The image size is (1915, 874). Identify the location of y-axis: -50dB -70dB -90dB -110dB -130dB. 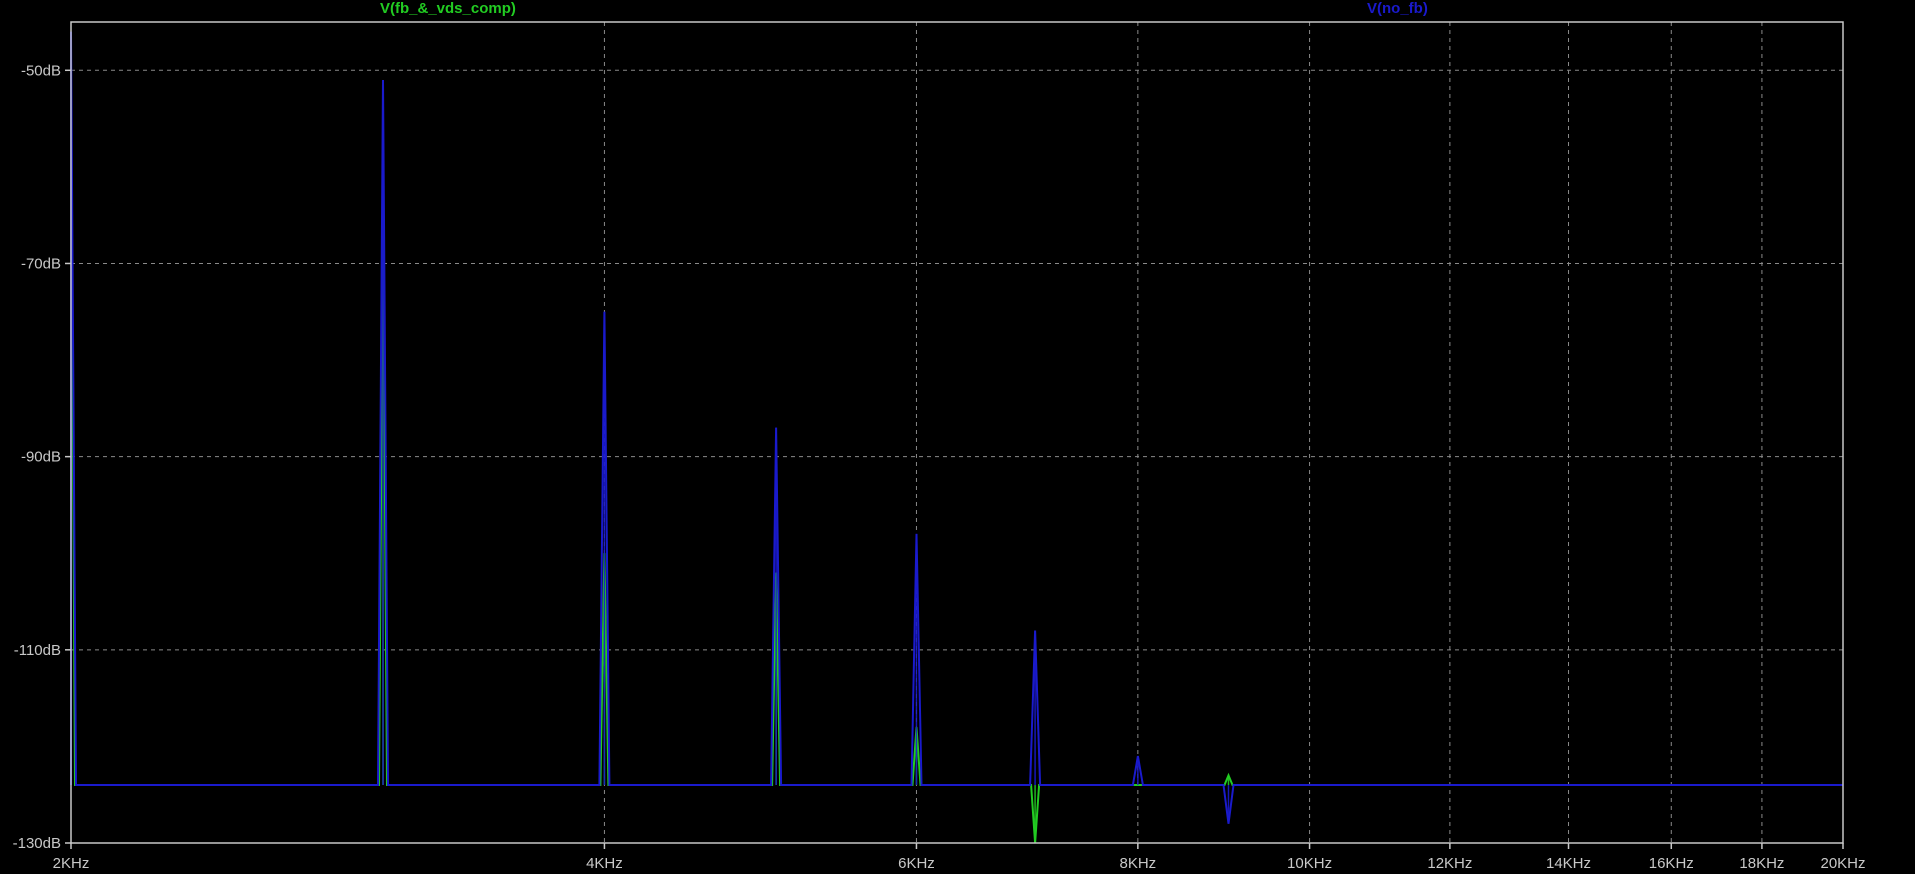
(42, 457).